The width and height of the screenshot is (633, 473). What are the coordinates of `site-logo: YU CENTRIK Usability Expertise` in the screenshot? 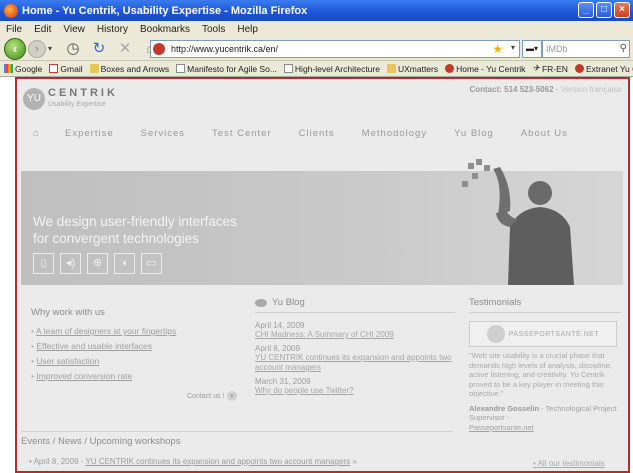 It's located at (70, 99).